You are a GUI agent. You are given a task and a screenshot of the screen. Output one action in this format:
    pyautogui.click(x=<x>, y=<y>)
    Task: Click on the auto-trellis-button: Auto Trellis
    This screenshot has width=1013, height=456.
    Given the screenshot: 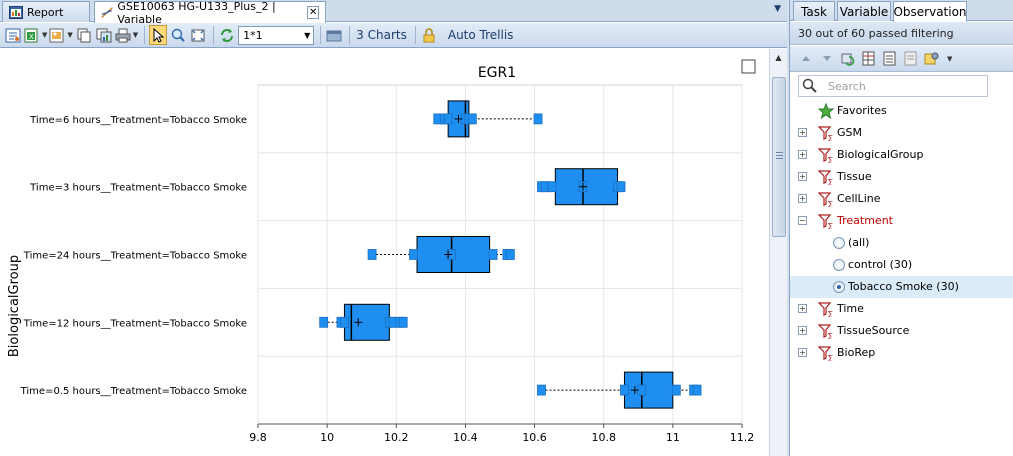 What is the action you would take?
    pyautogui.click(x=481, y=35)
    